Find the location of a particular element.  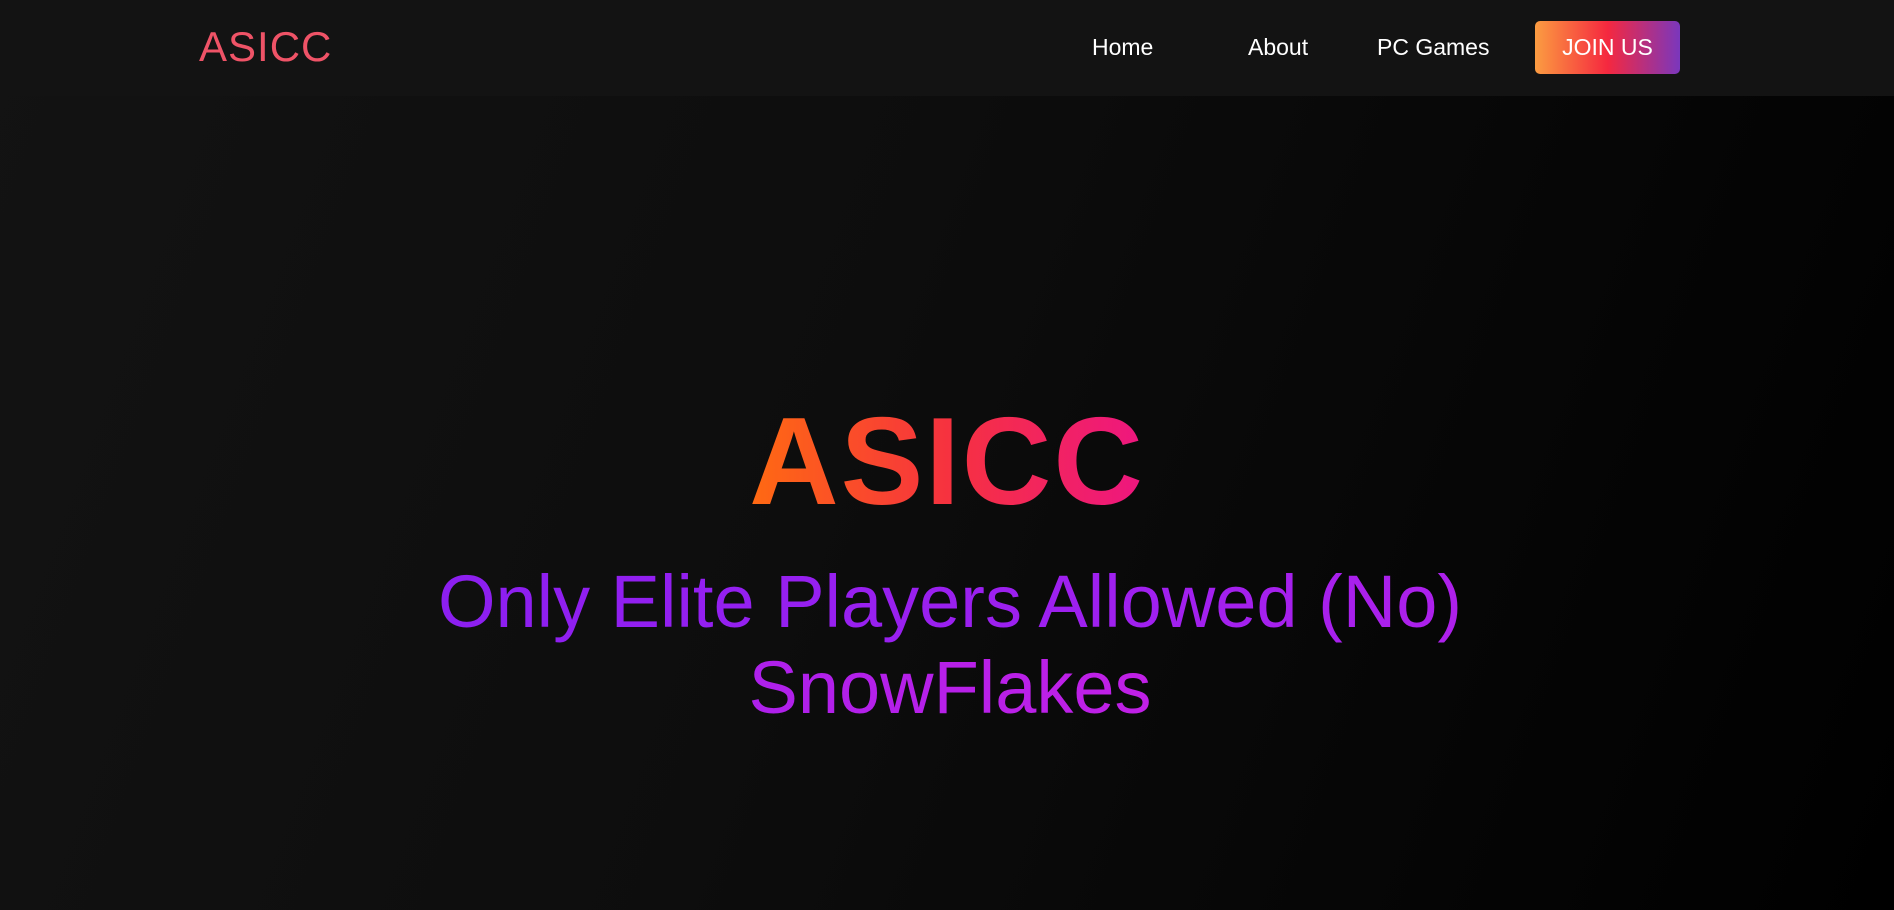

nav-link-home: Home is located at coordinates (1122, 47).